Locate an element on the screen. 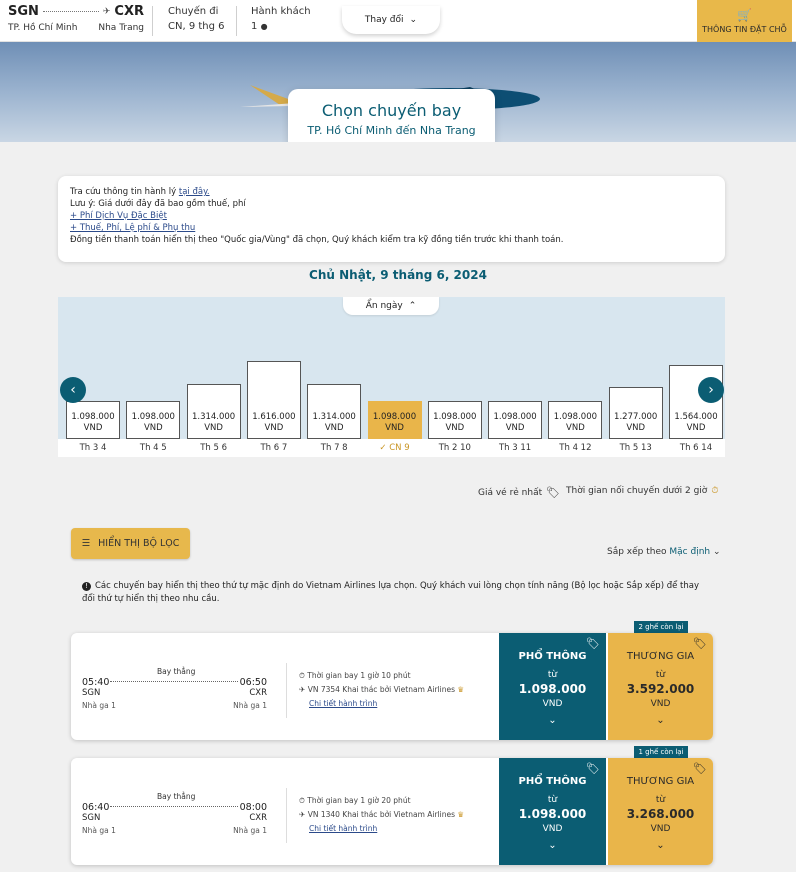 Image resolution: width=796 pixels, height=872 pixels. departure-code: SGN is located at coordinates (91, 693).